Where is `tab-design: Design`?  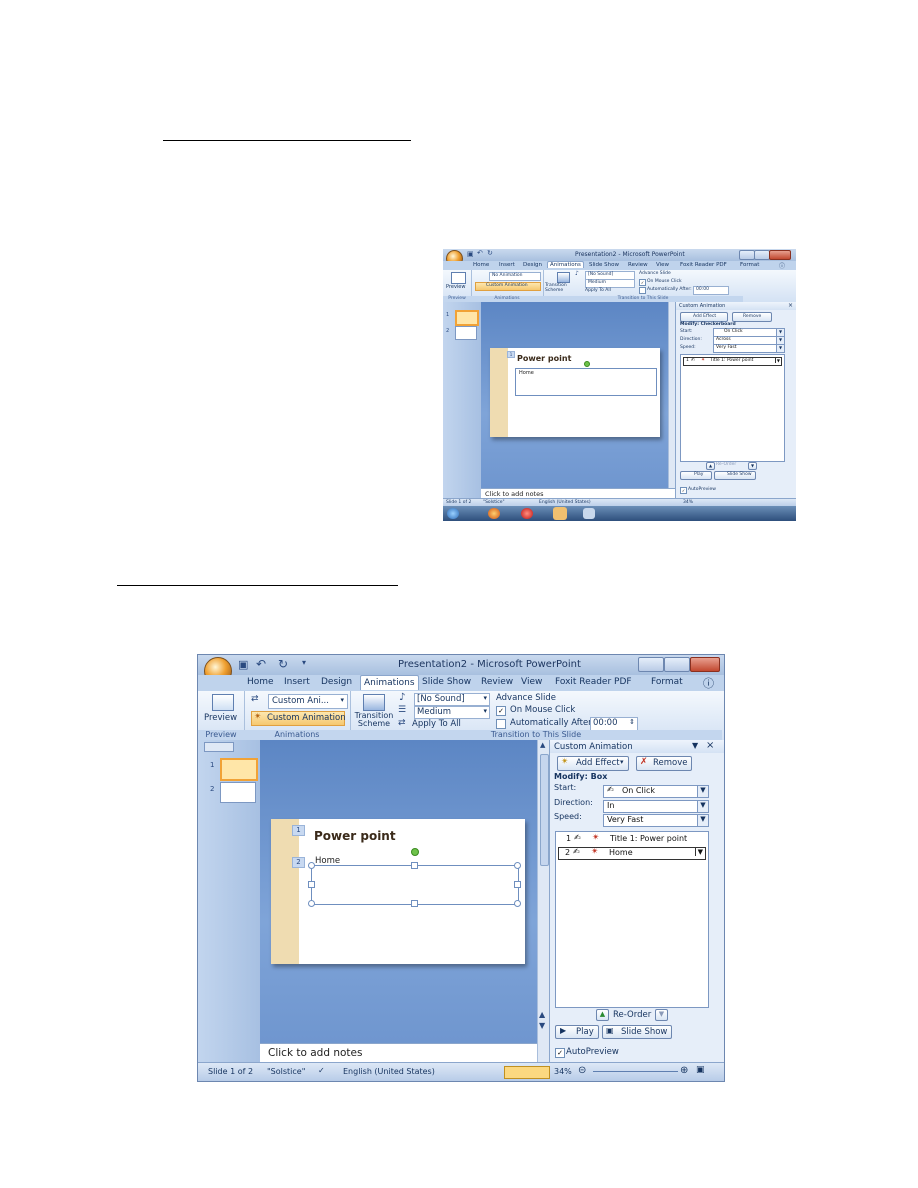 tab-design: Design is located at coordinates (336, 682).